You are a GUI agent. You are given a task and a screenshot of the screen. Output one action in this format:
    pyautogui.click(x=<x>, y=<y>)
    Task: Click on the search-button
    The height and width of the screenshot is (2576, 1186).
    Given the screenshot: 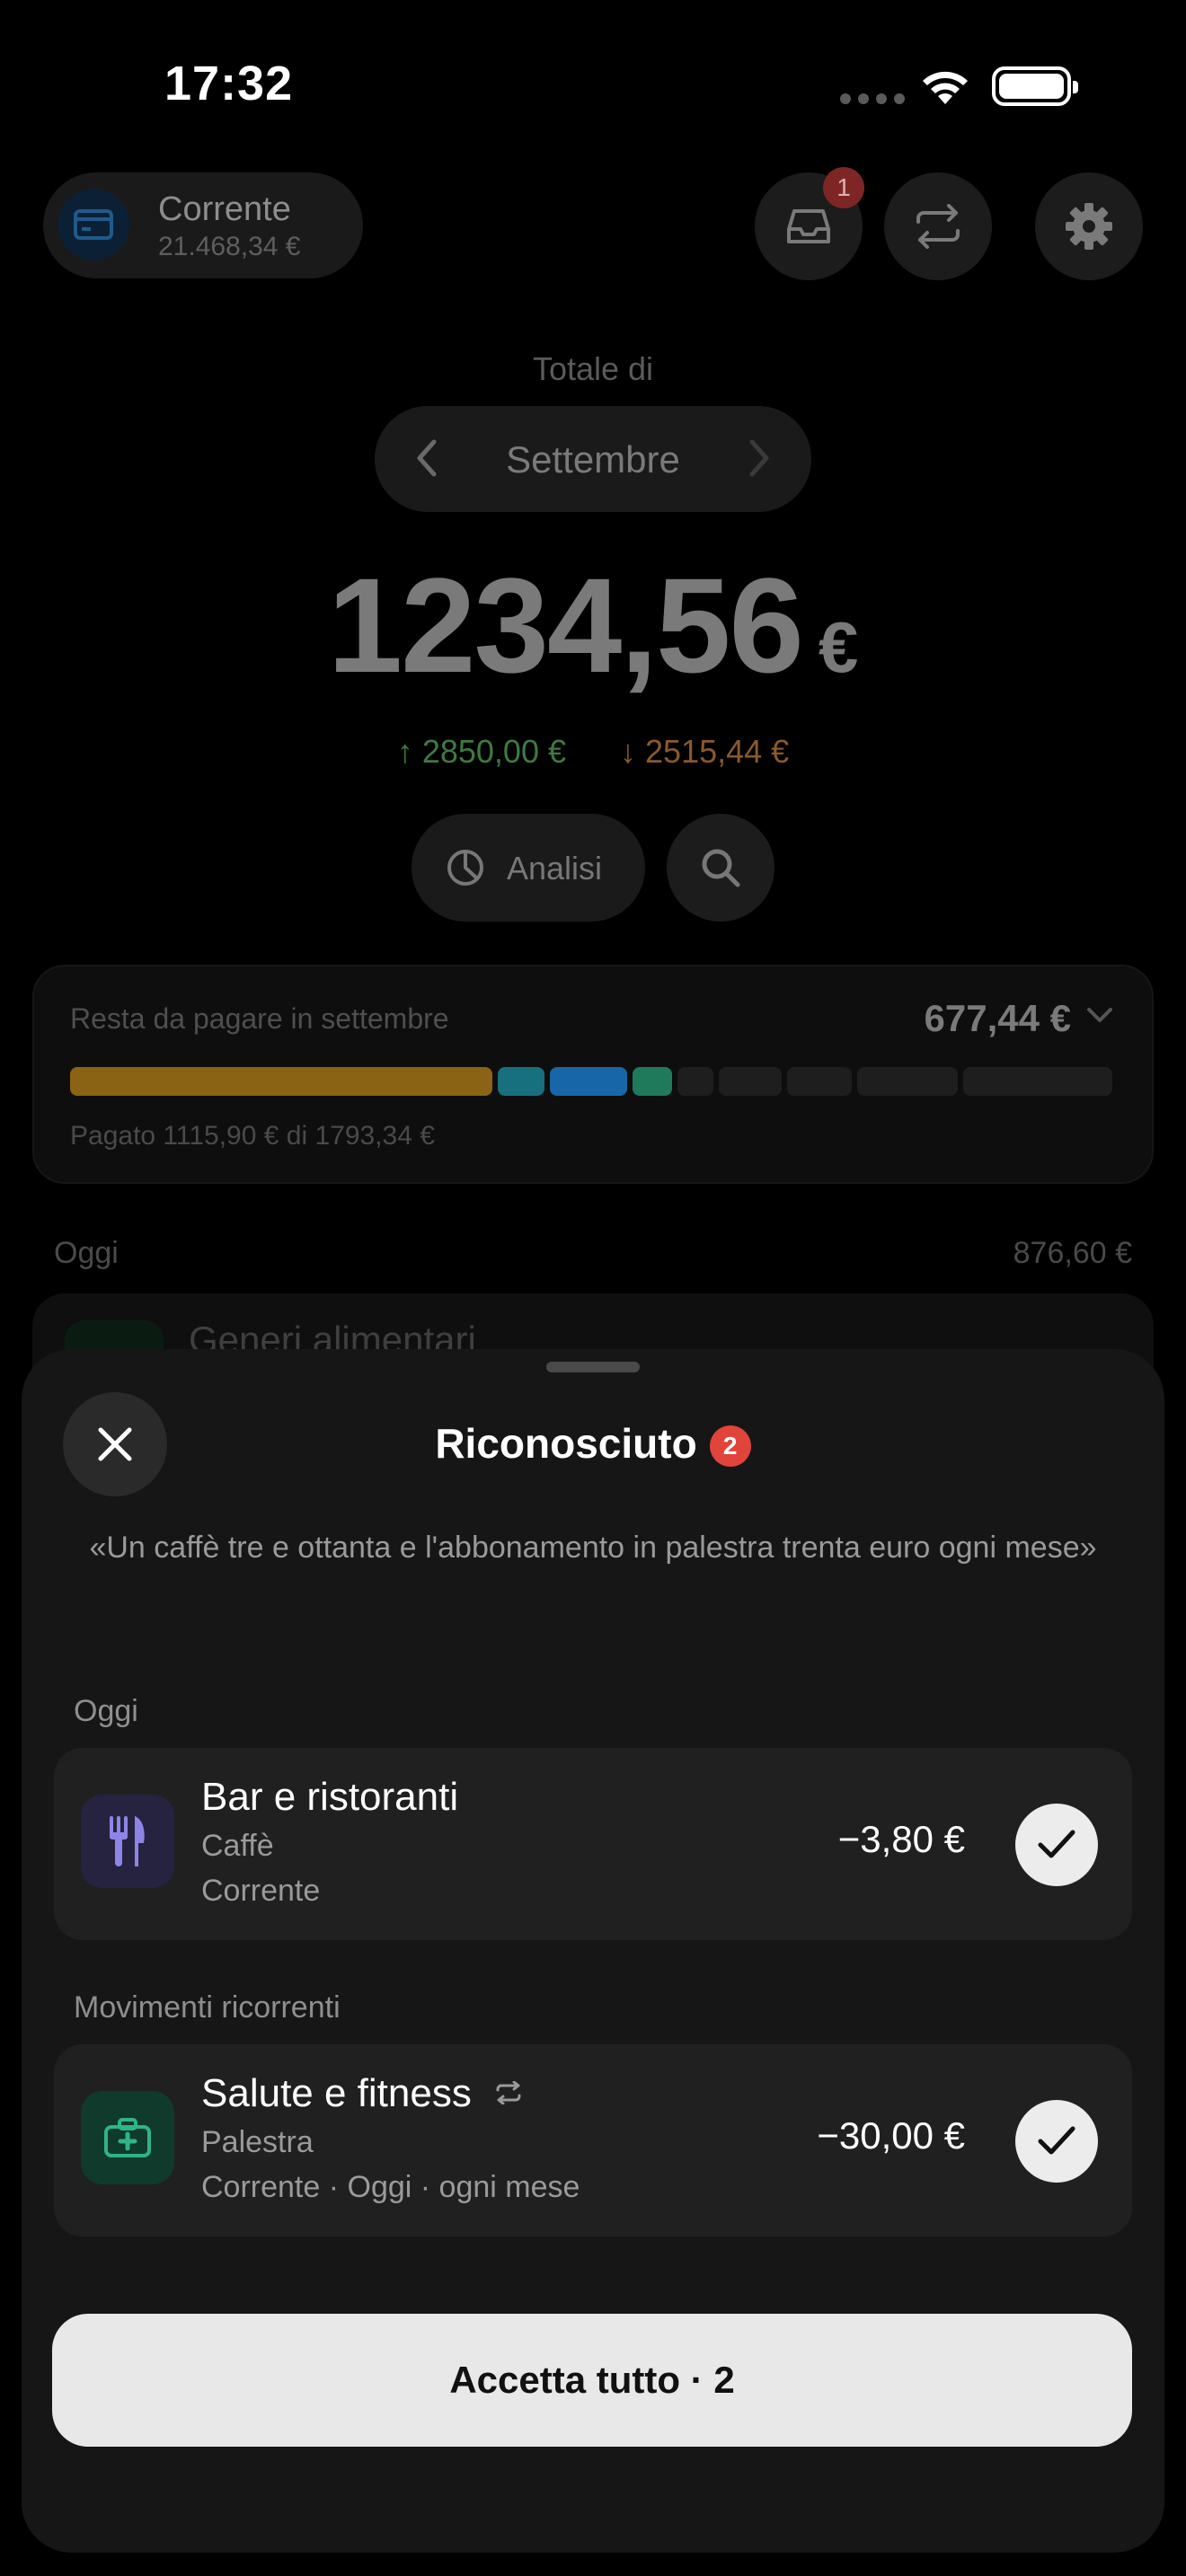 What is the action you would take?
    pyautogui.click(x=720, y=868)
    